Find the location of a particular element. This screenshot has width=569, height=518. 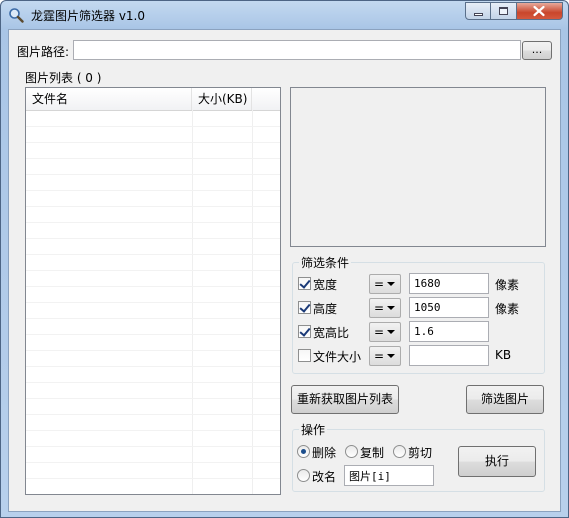

path-input is located at coordinates (297, 50).